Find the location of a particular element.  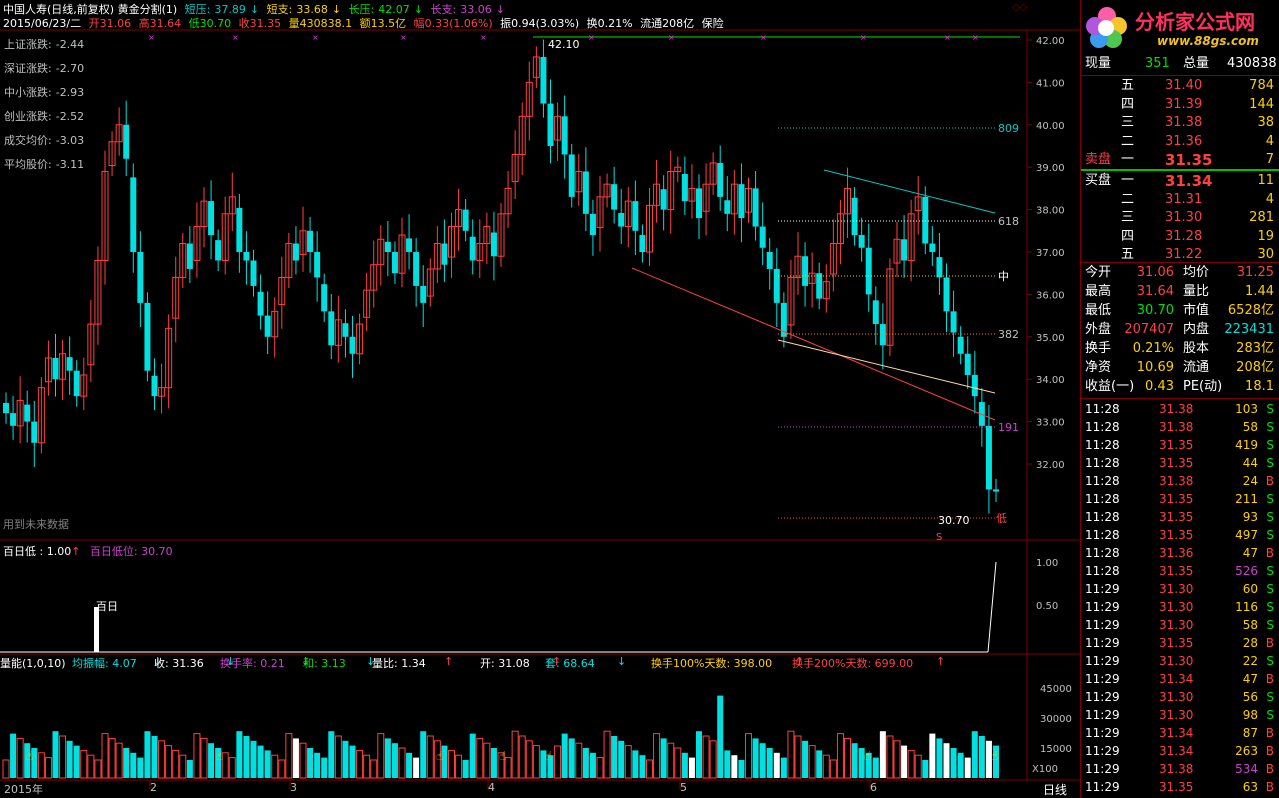

bid-level-3: 四 31.28 19 is located at coordinates (1180, 237).